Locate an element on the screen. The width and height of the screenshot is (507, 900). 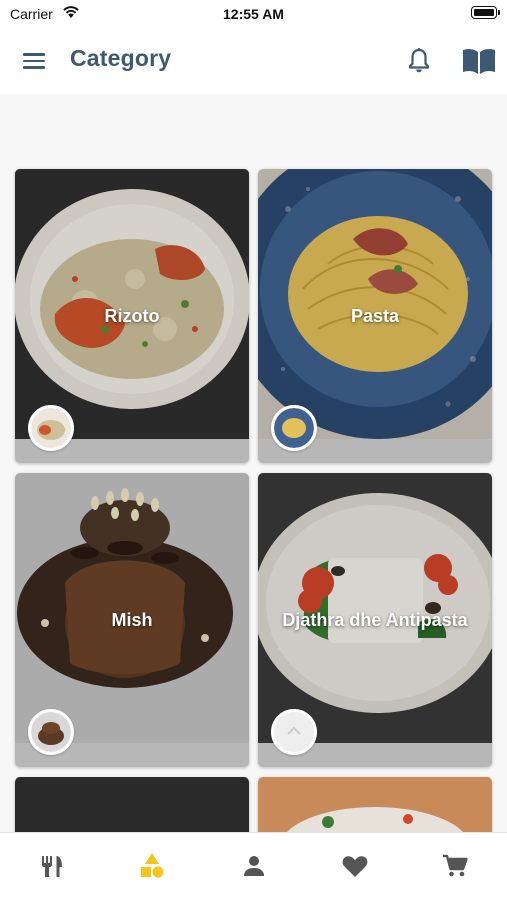
category-name: Djathra dhe Antipasta is located at coordinates (375, 619).